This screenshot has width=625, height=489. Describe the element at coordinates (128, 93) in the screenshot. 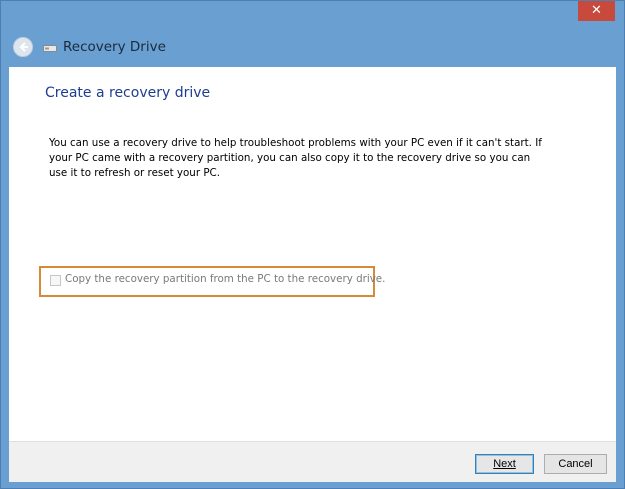

I see `page-heading: Create a recovery drive` at that location.